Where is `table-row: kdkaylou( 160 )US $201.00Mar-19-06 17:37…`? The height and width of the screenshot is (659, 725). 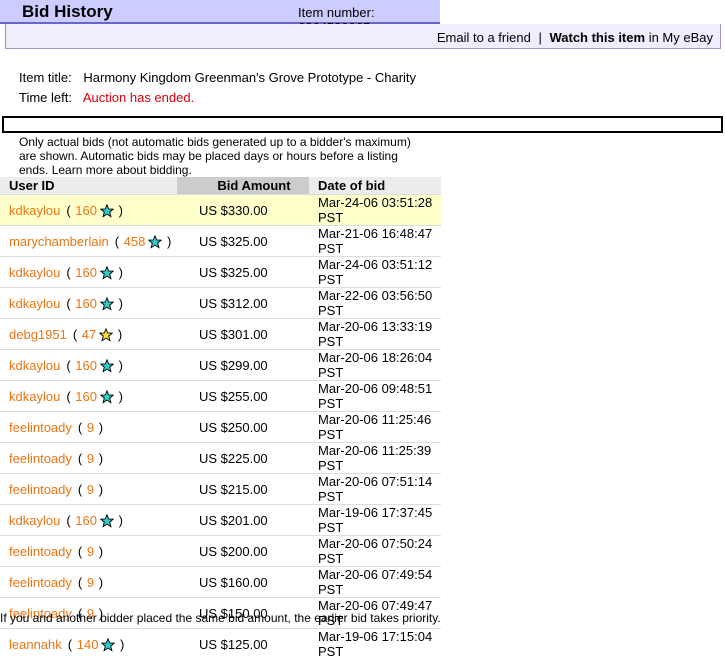 table-row: kdkaylou( 160 )US $201.00Mar-19-06 17:37… is located at coordinates (220, 520).